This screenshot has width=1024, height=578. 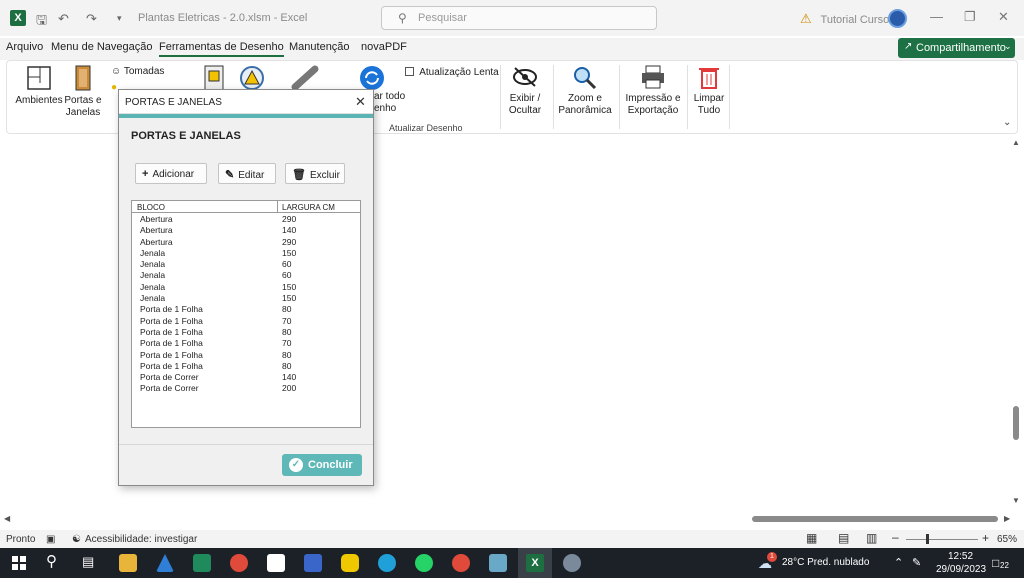 What do you see at coordinates (512, 519) in the screenshot?
I see `horizontal-scrollbar: ◀ ▶` at bounding box center [512, 519].